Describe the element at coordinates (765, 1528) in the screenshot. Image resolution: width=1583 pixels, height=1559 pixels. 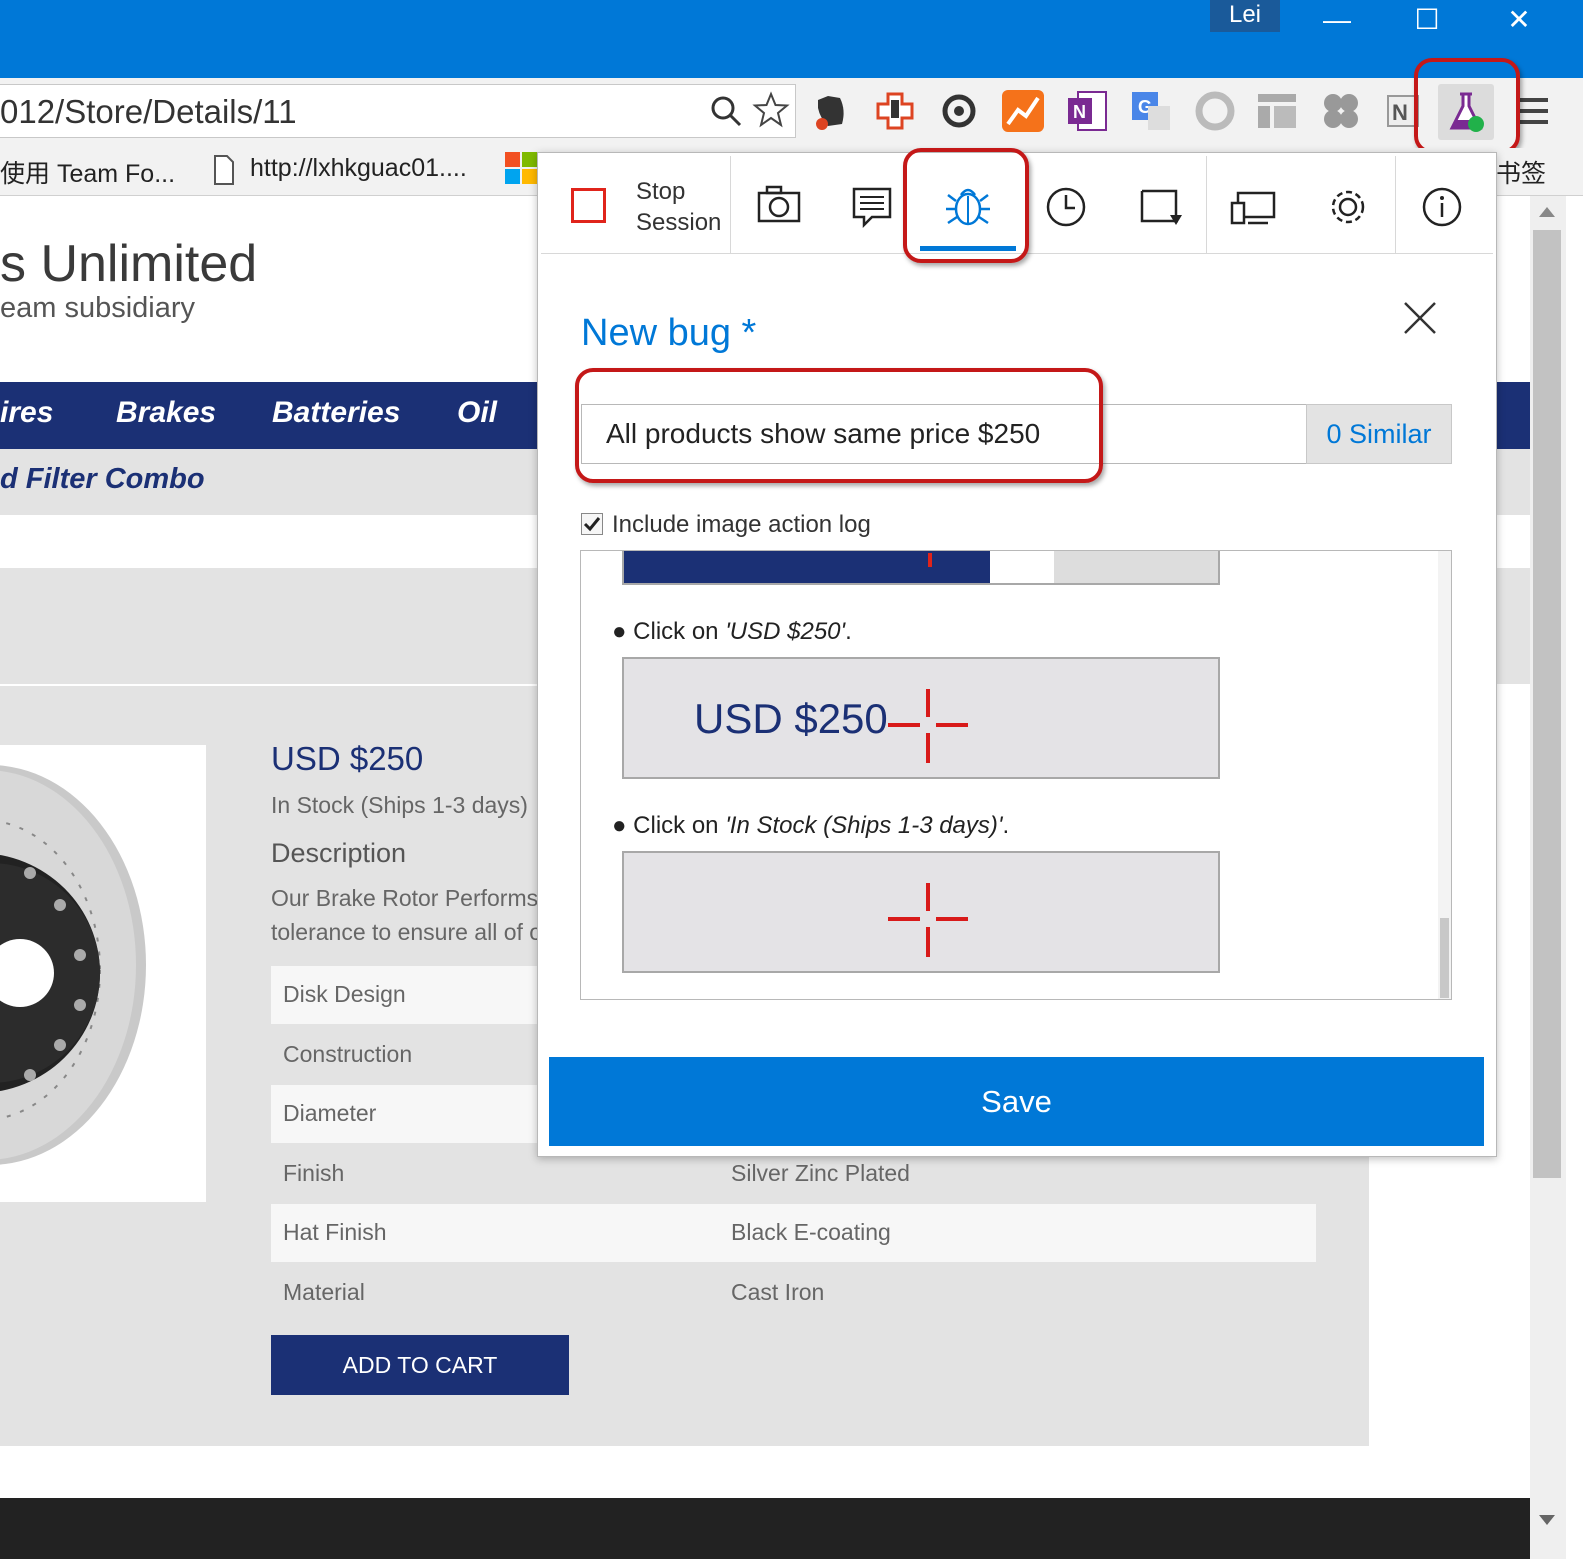
I see `page-footer` at that location.